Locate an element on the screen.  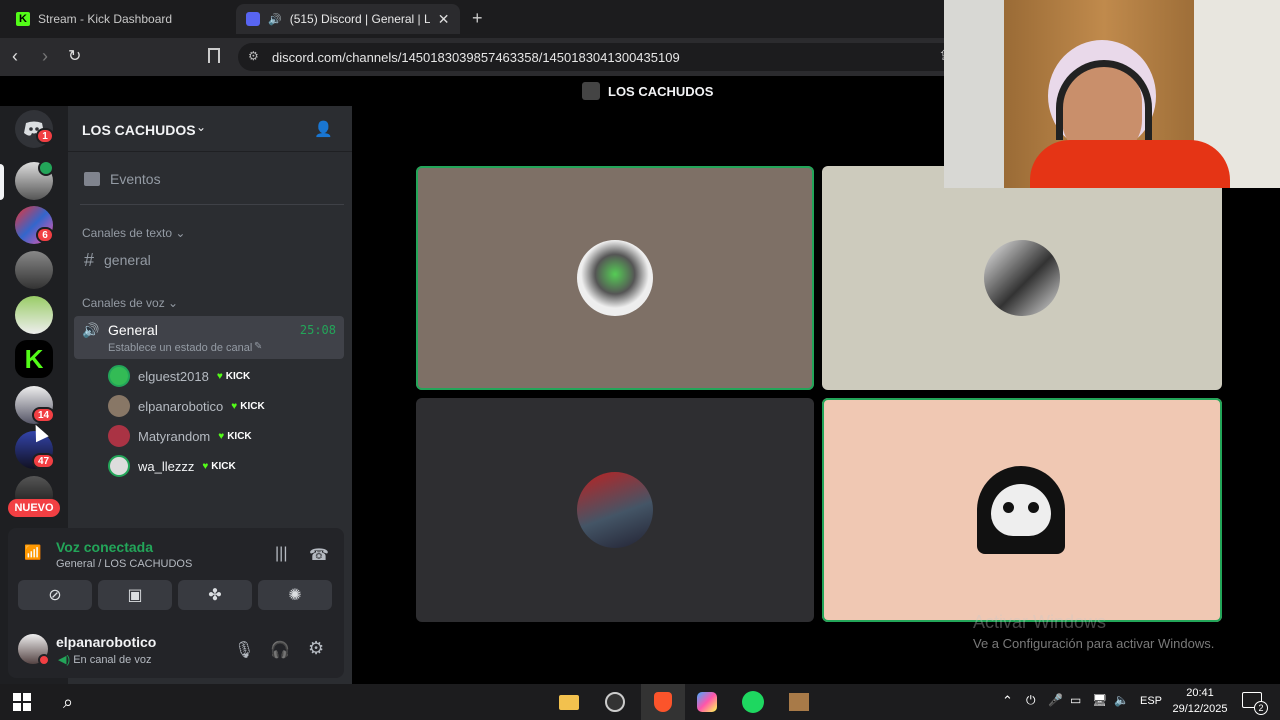
channel-status-hint: Establece un estado de canal is located at coordinates (180, 348).